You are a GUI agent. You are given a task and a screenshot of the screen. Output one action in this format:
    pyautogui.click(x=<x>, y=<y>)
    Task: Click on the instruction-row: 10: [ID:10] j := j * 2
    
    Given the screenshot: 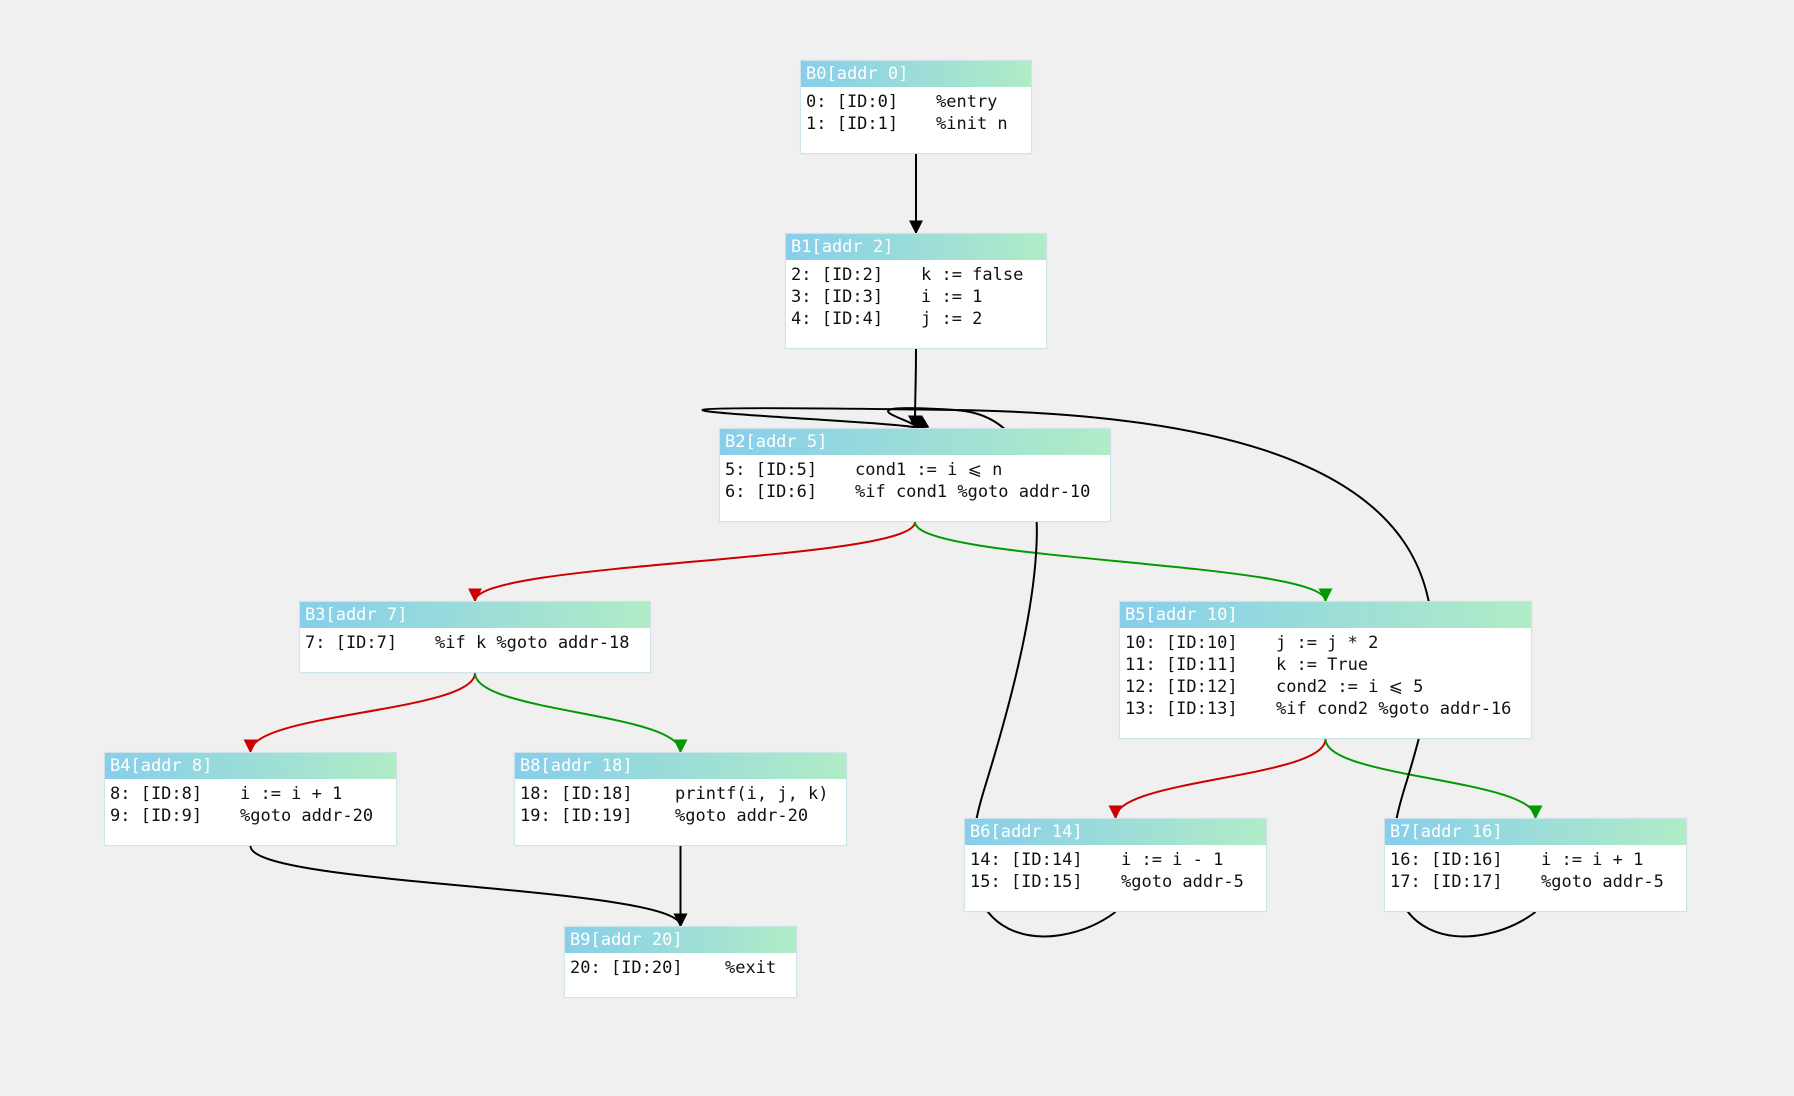 What is the action you would take?
    pyautogui.click(x=1325, y=643)
    